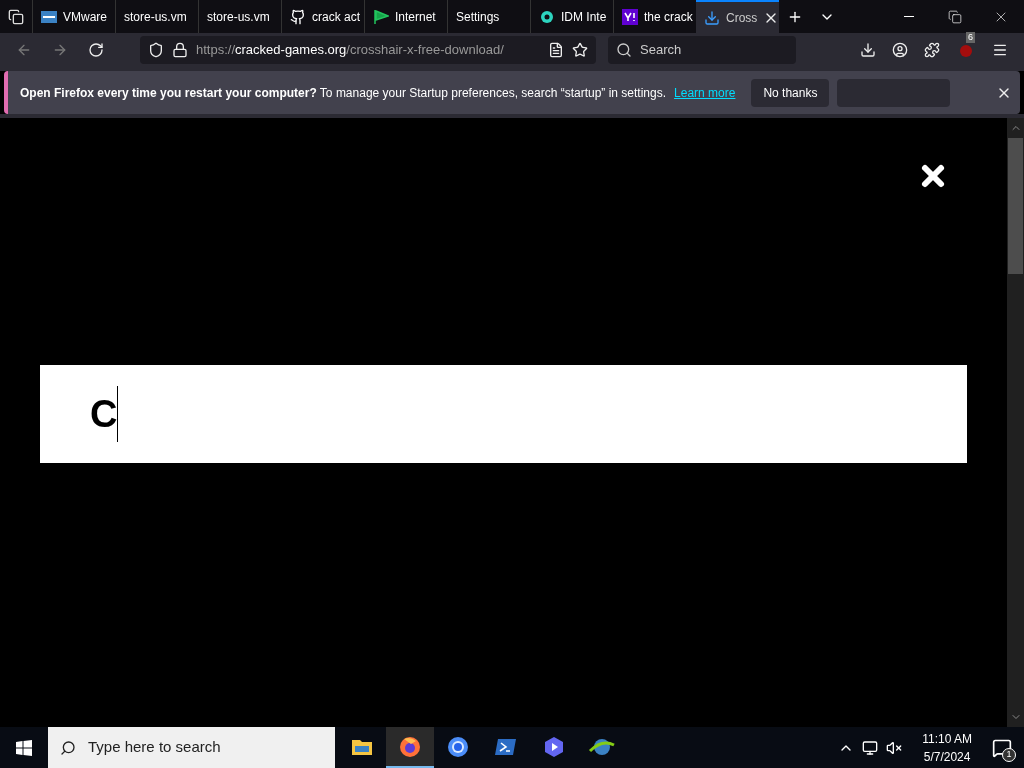  I want to click on firefox-icon, so click(410, 746).